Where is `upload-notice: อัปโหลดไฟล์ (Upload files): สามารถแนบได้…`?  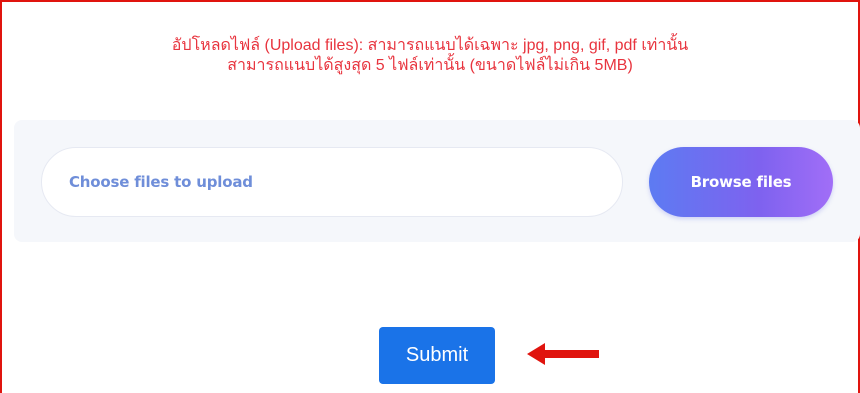 upload-notice: อัปโหลดไฟล์ (Upload files): สามารถแนบได้… is located at coordinates (430, 56).